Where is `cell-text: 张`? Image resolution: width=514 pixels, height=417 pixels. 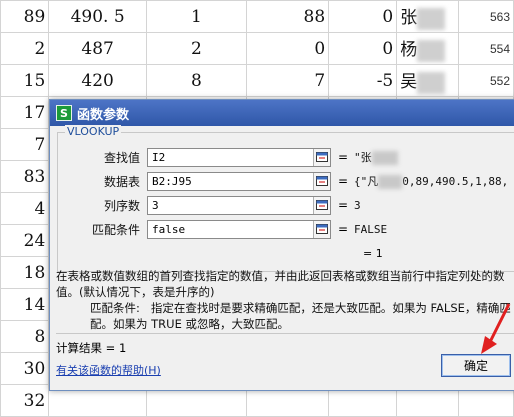
cell-text: 张 is located at coordinates (409, 18).